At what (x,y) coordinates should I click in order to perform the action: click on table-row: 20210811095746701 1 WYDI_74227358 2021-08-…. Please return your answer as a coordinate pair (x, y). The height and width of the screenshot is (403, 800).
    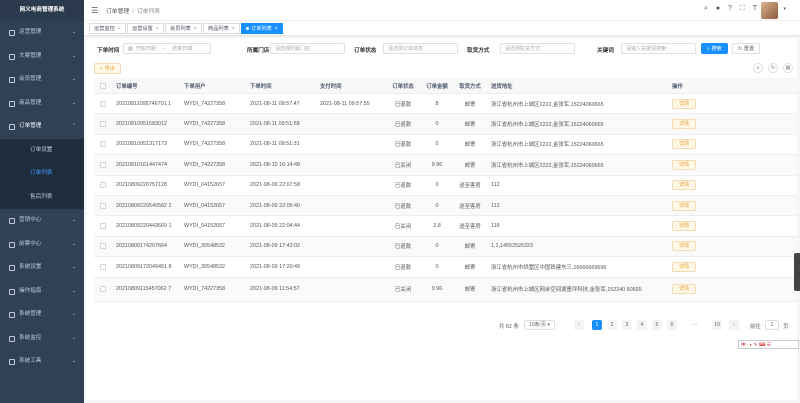
    Looking at the image, I should click on (445, 104).